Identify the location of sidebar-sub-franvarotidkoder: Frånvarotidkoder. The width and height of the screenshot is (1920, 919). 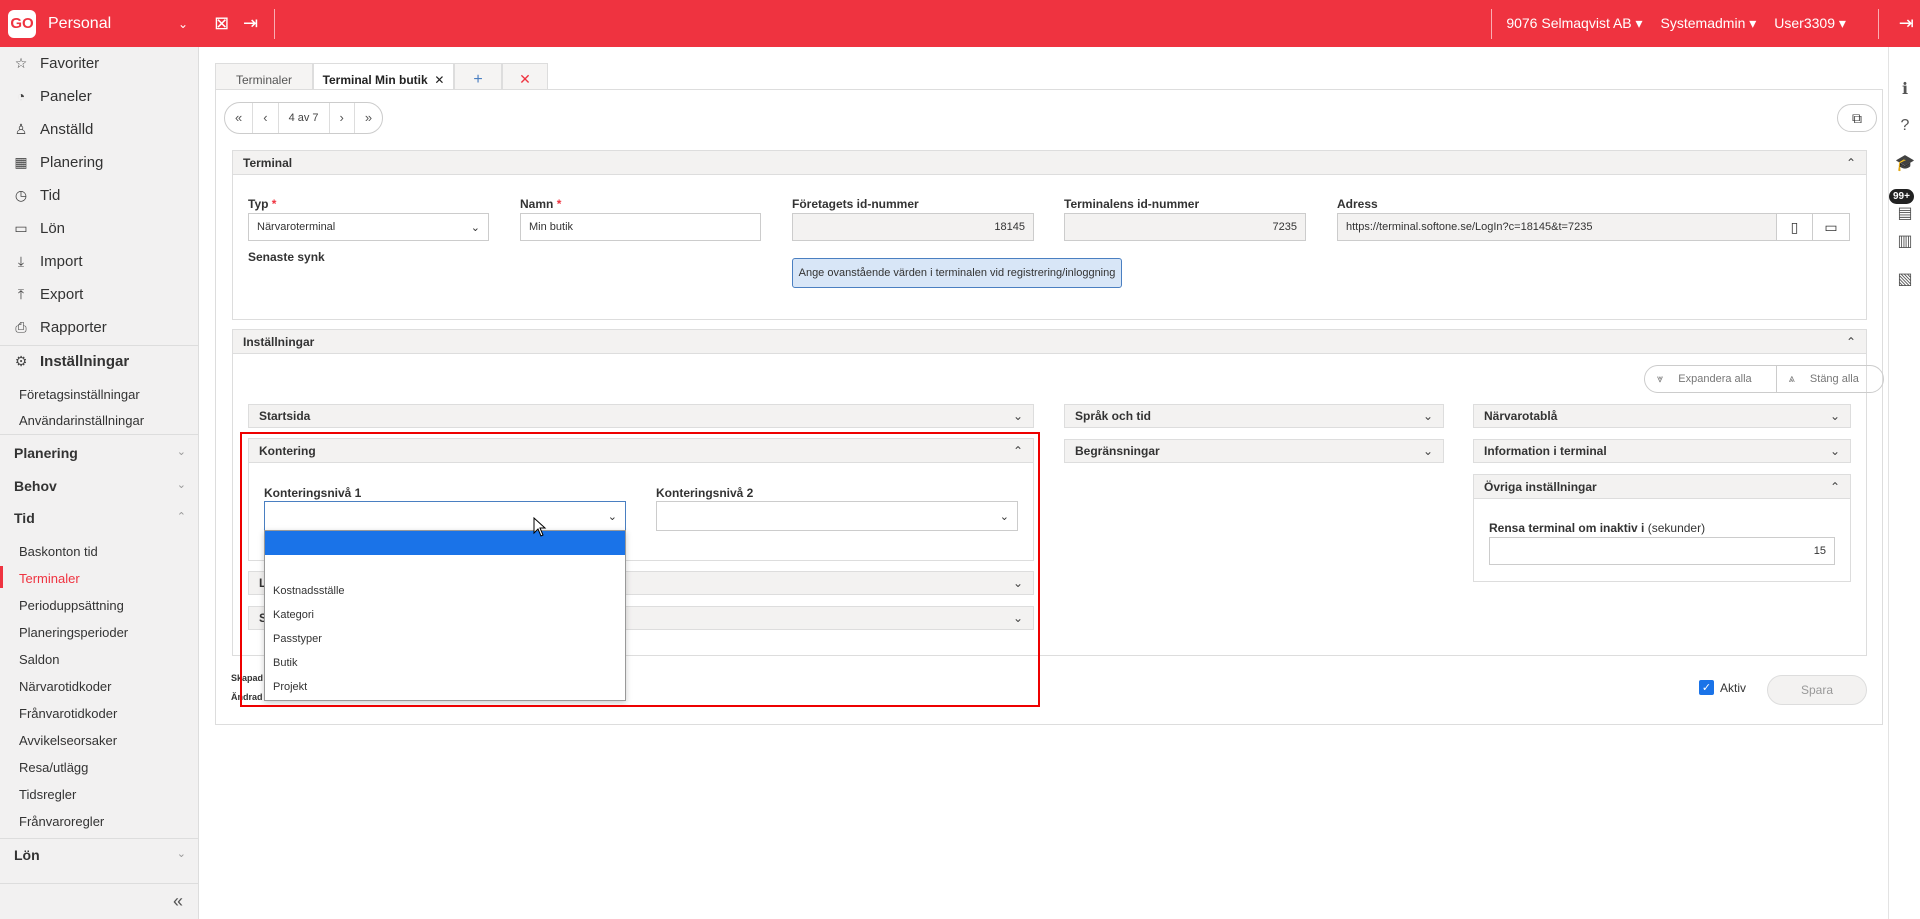
(68, 713).